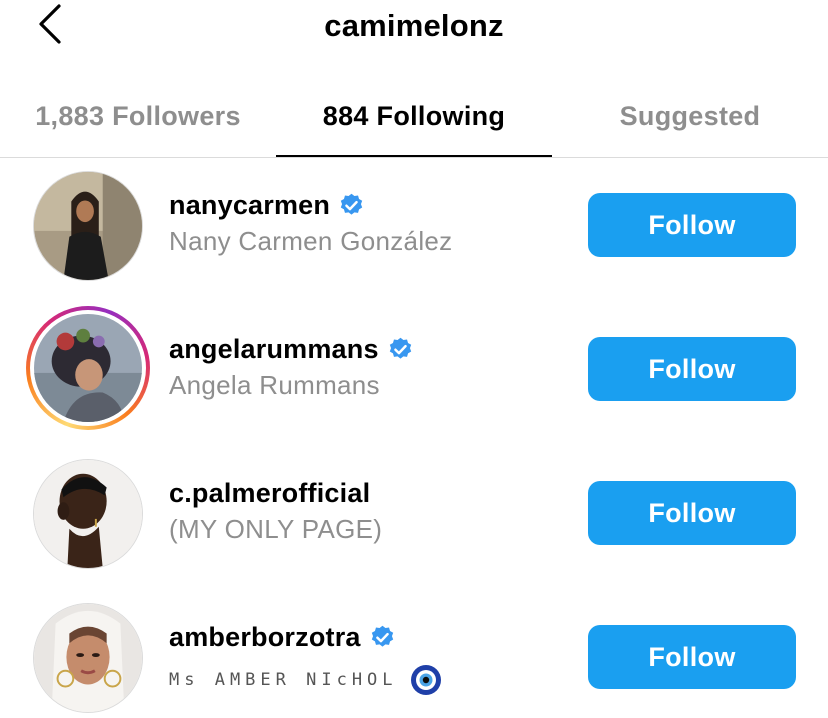 The image size is (828, 718). I want to click on tab-bar: 1,883 Followers 884 Following Suggested, so click(414, 116).